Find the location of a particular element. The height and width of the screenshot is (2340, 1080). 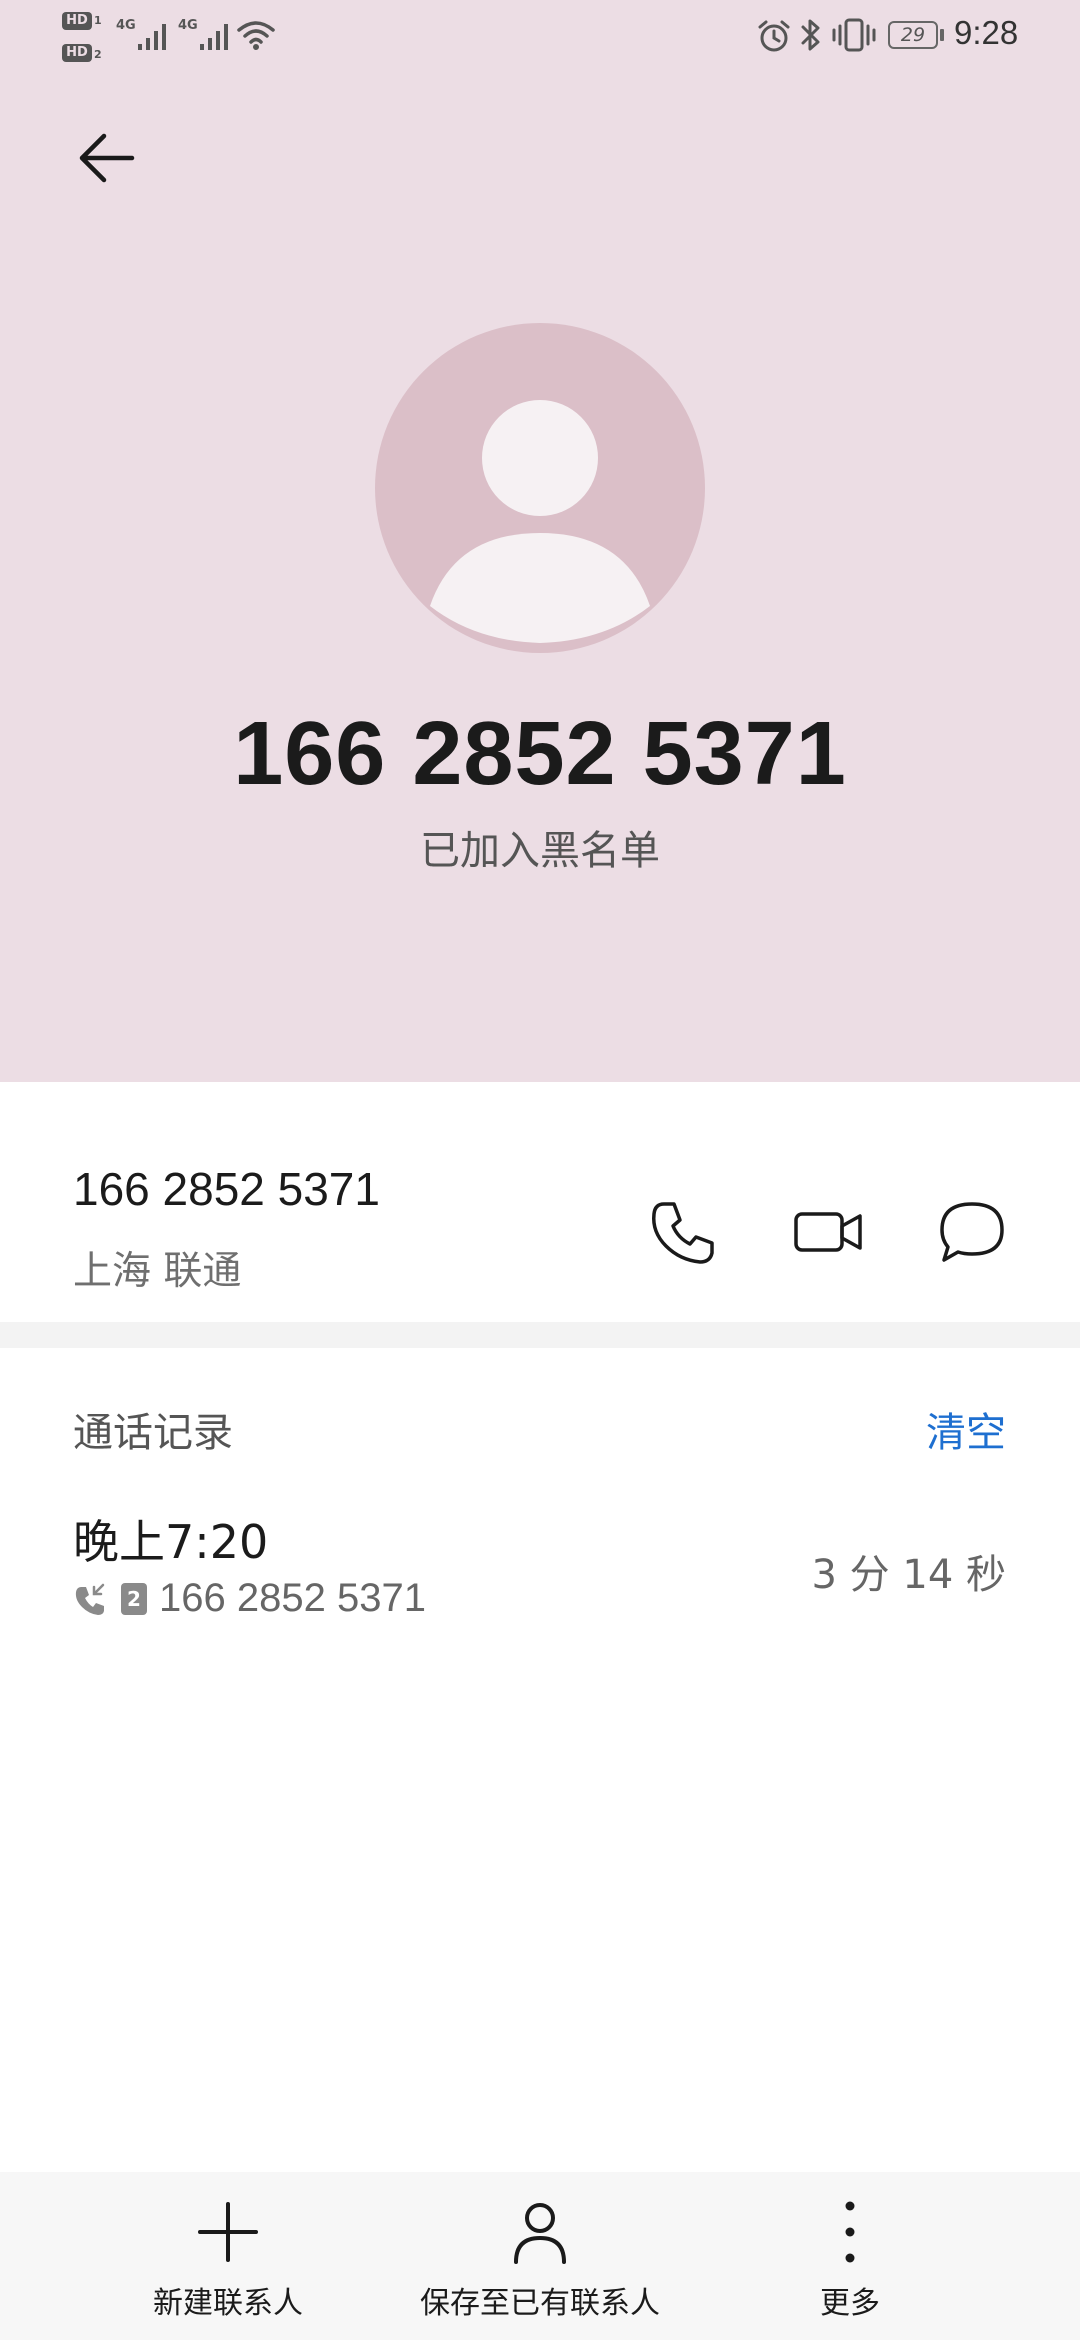

wifi-icon is located at coordinates (256, 35).